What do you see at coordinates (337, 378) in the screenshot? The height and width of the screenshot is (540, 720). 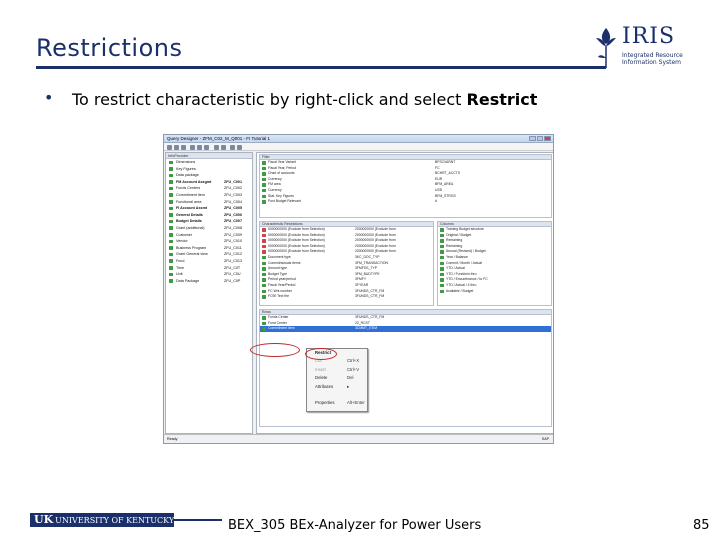 I see `context-menu-item: Delete Del` at bounding box center [337, 378].